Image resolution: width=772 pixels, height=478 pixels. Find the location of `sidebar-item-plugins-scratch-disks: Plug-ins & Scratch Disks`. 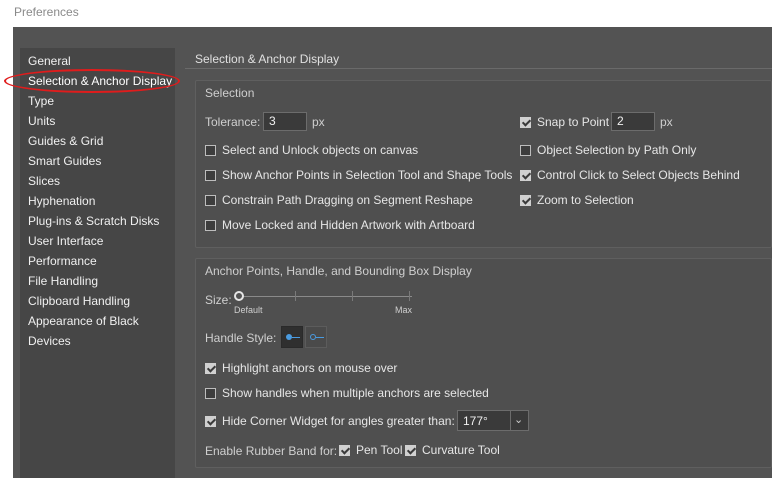

sidebar-item-plugins-scratch-disks: Plug-ins & Scratch Disks is located at coordinates (93, 221).